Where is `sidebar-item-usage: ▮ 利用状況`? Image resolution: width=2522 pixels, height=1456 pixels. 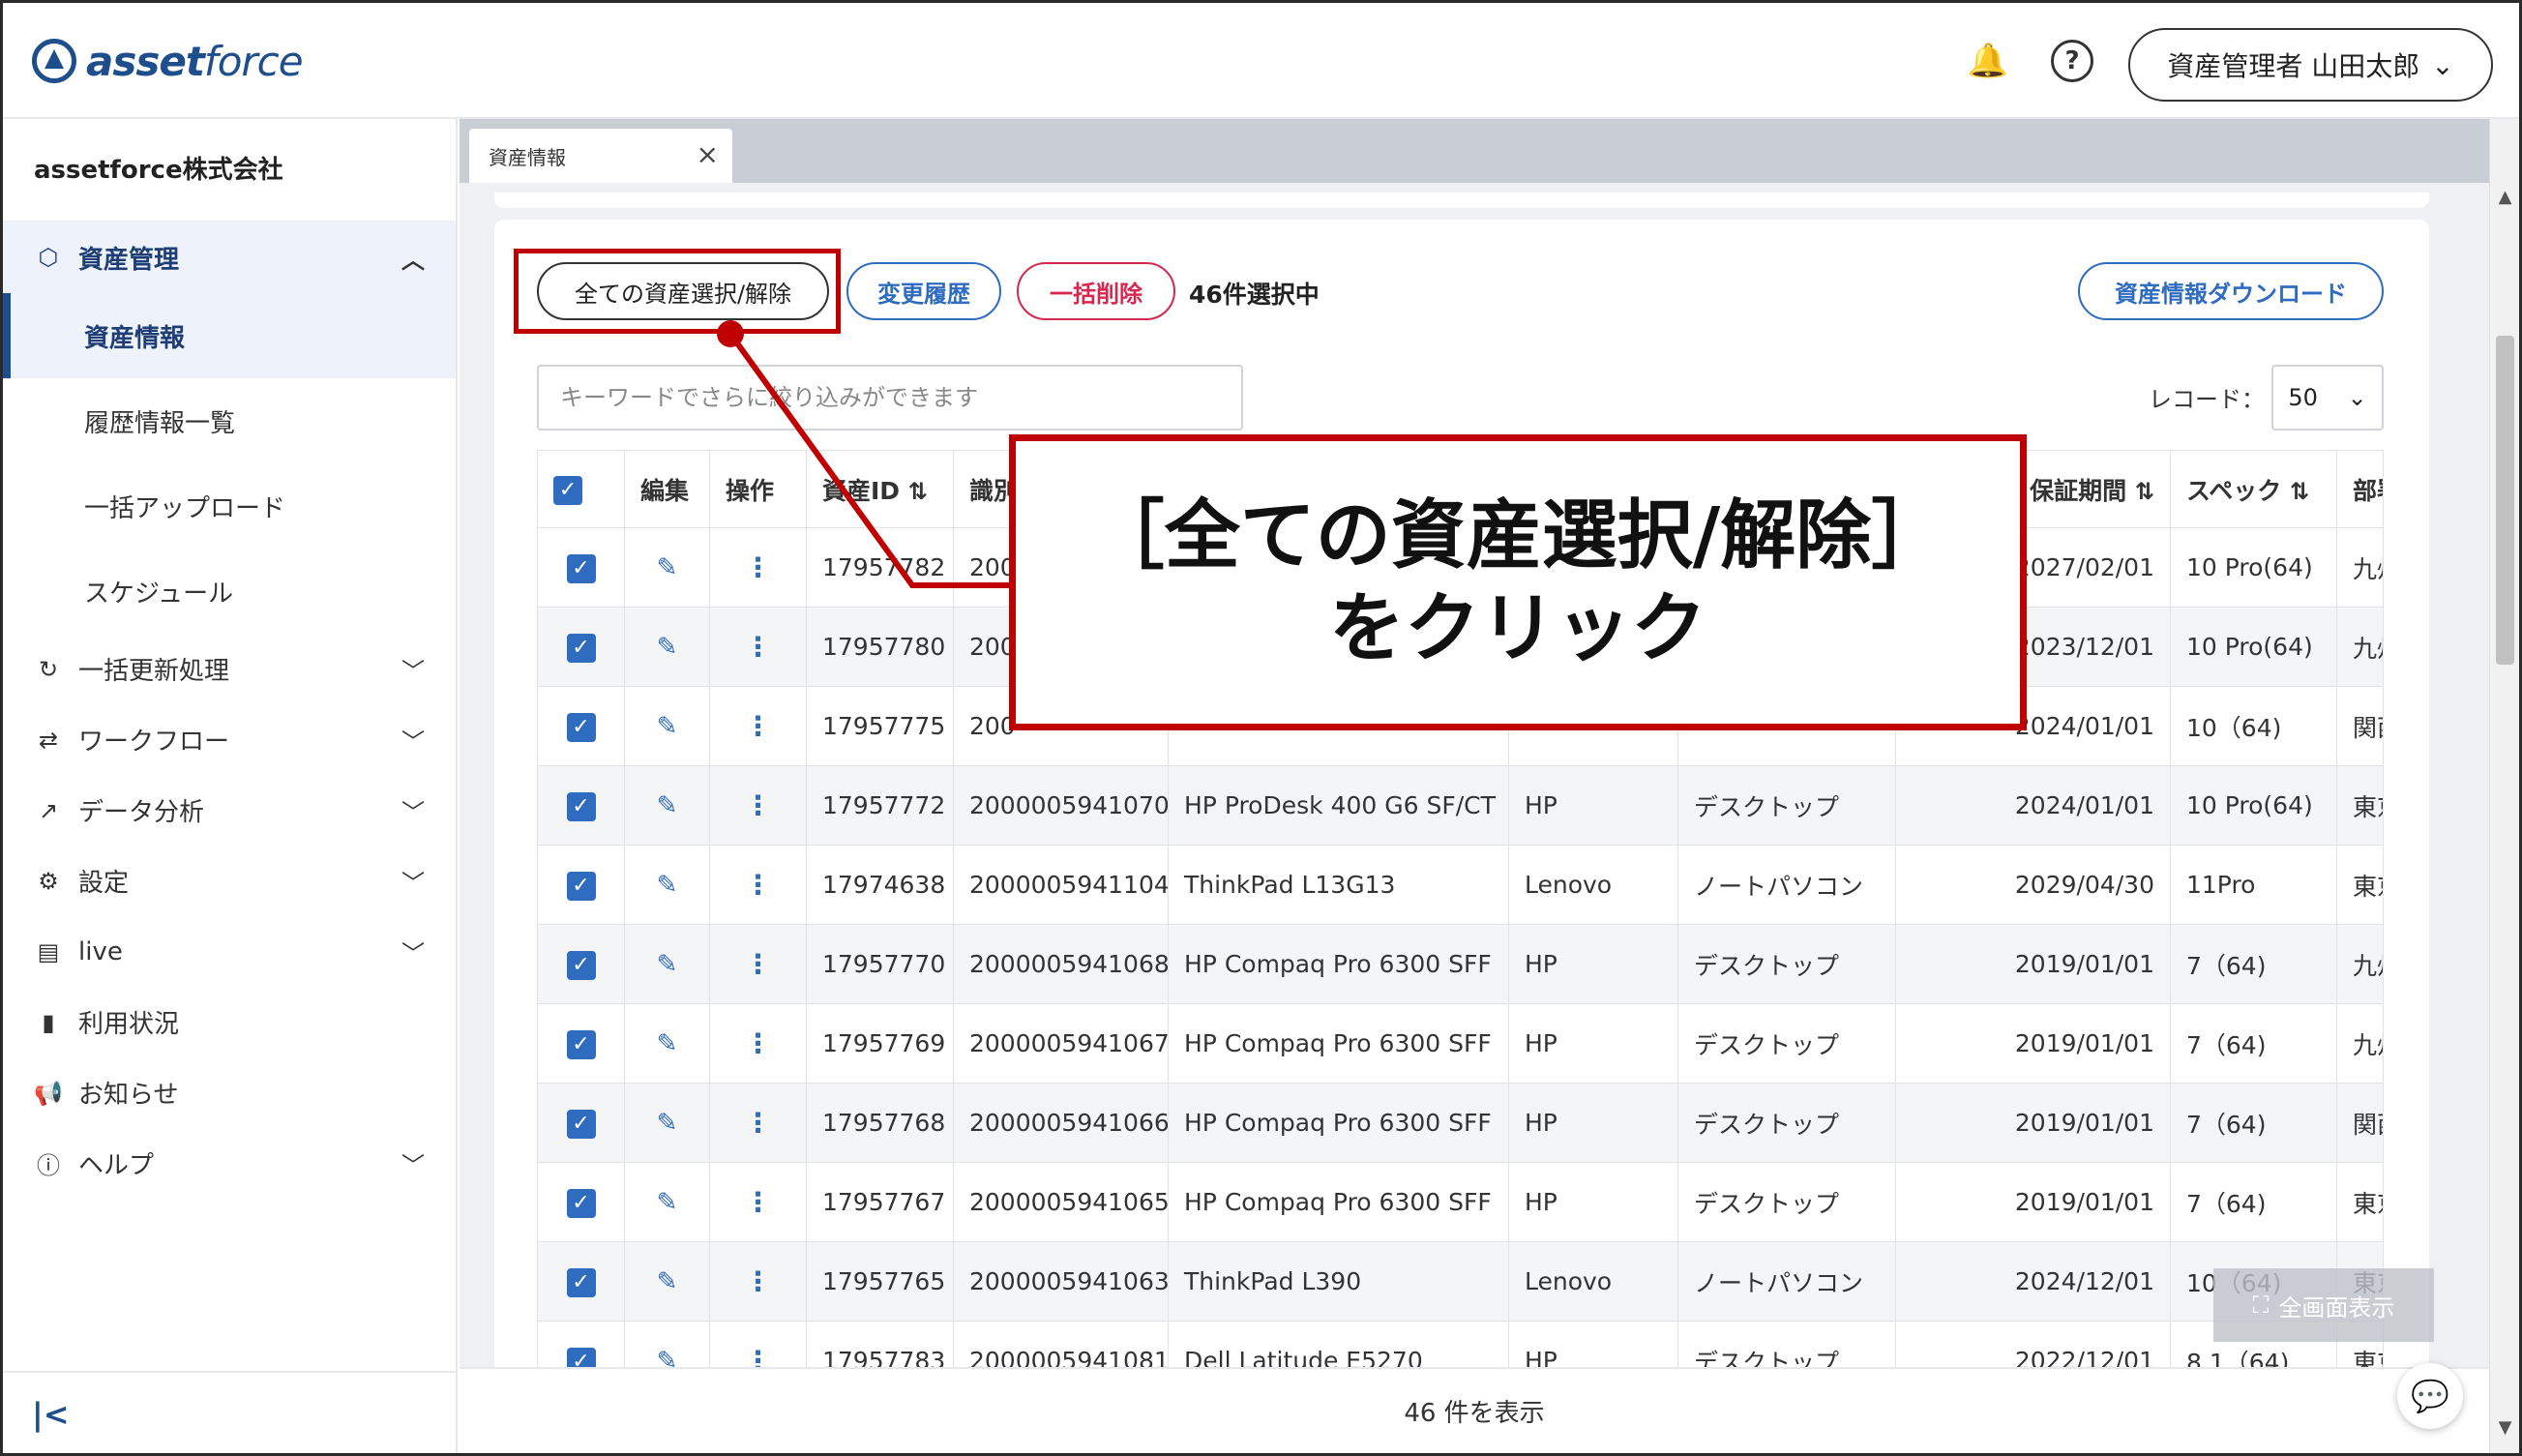 sidebar-item-usage: ▮ 利用状況 is located at coordinates (230, 1022).